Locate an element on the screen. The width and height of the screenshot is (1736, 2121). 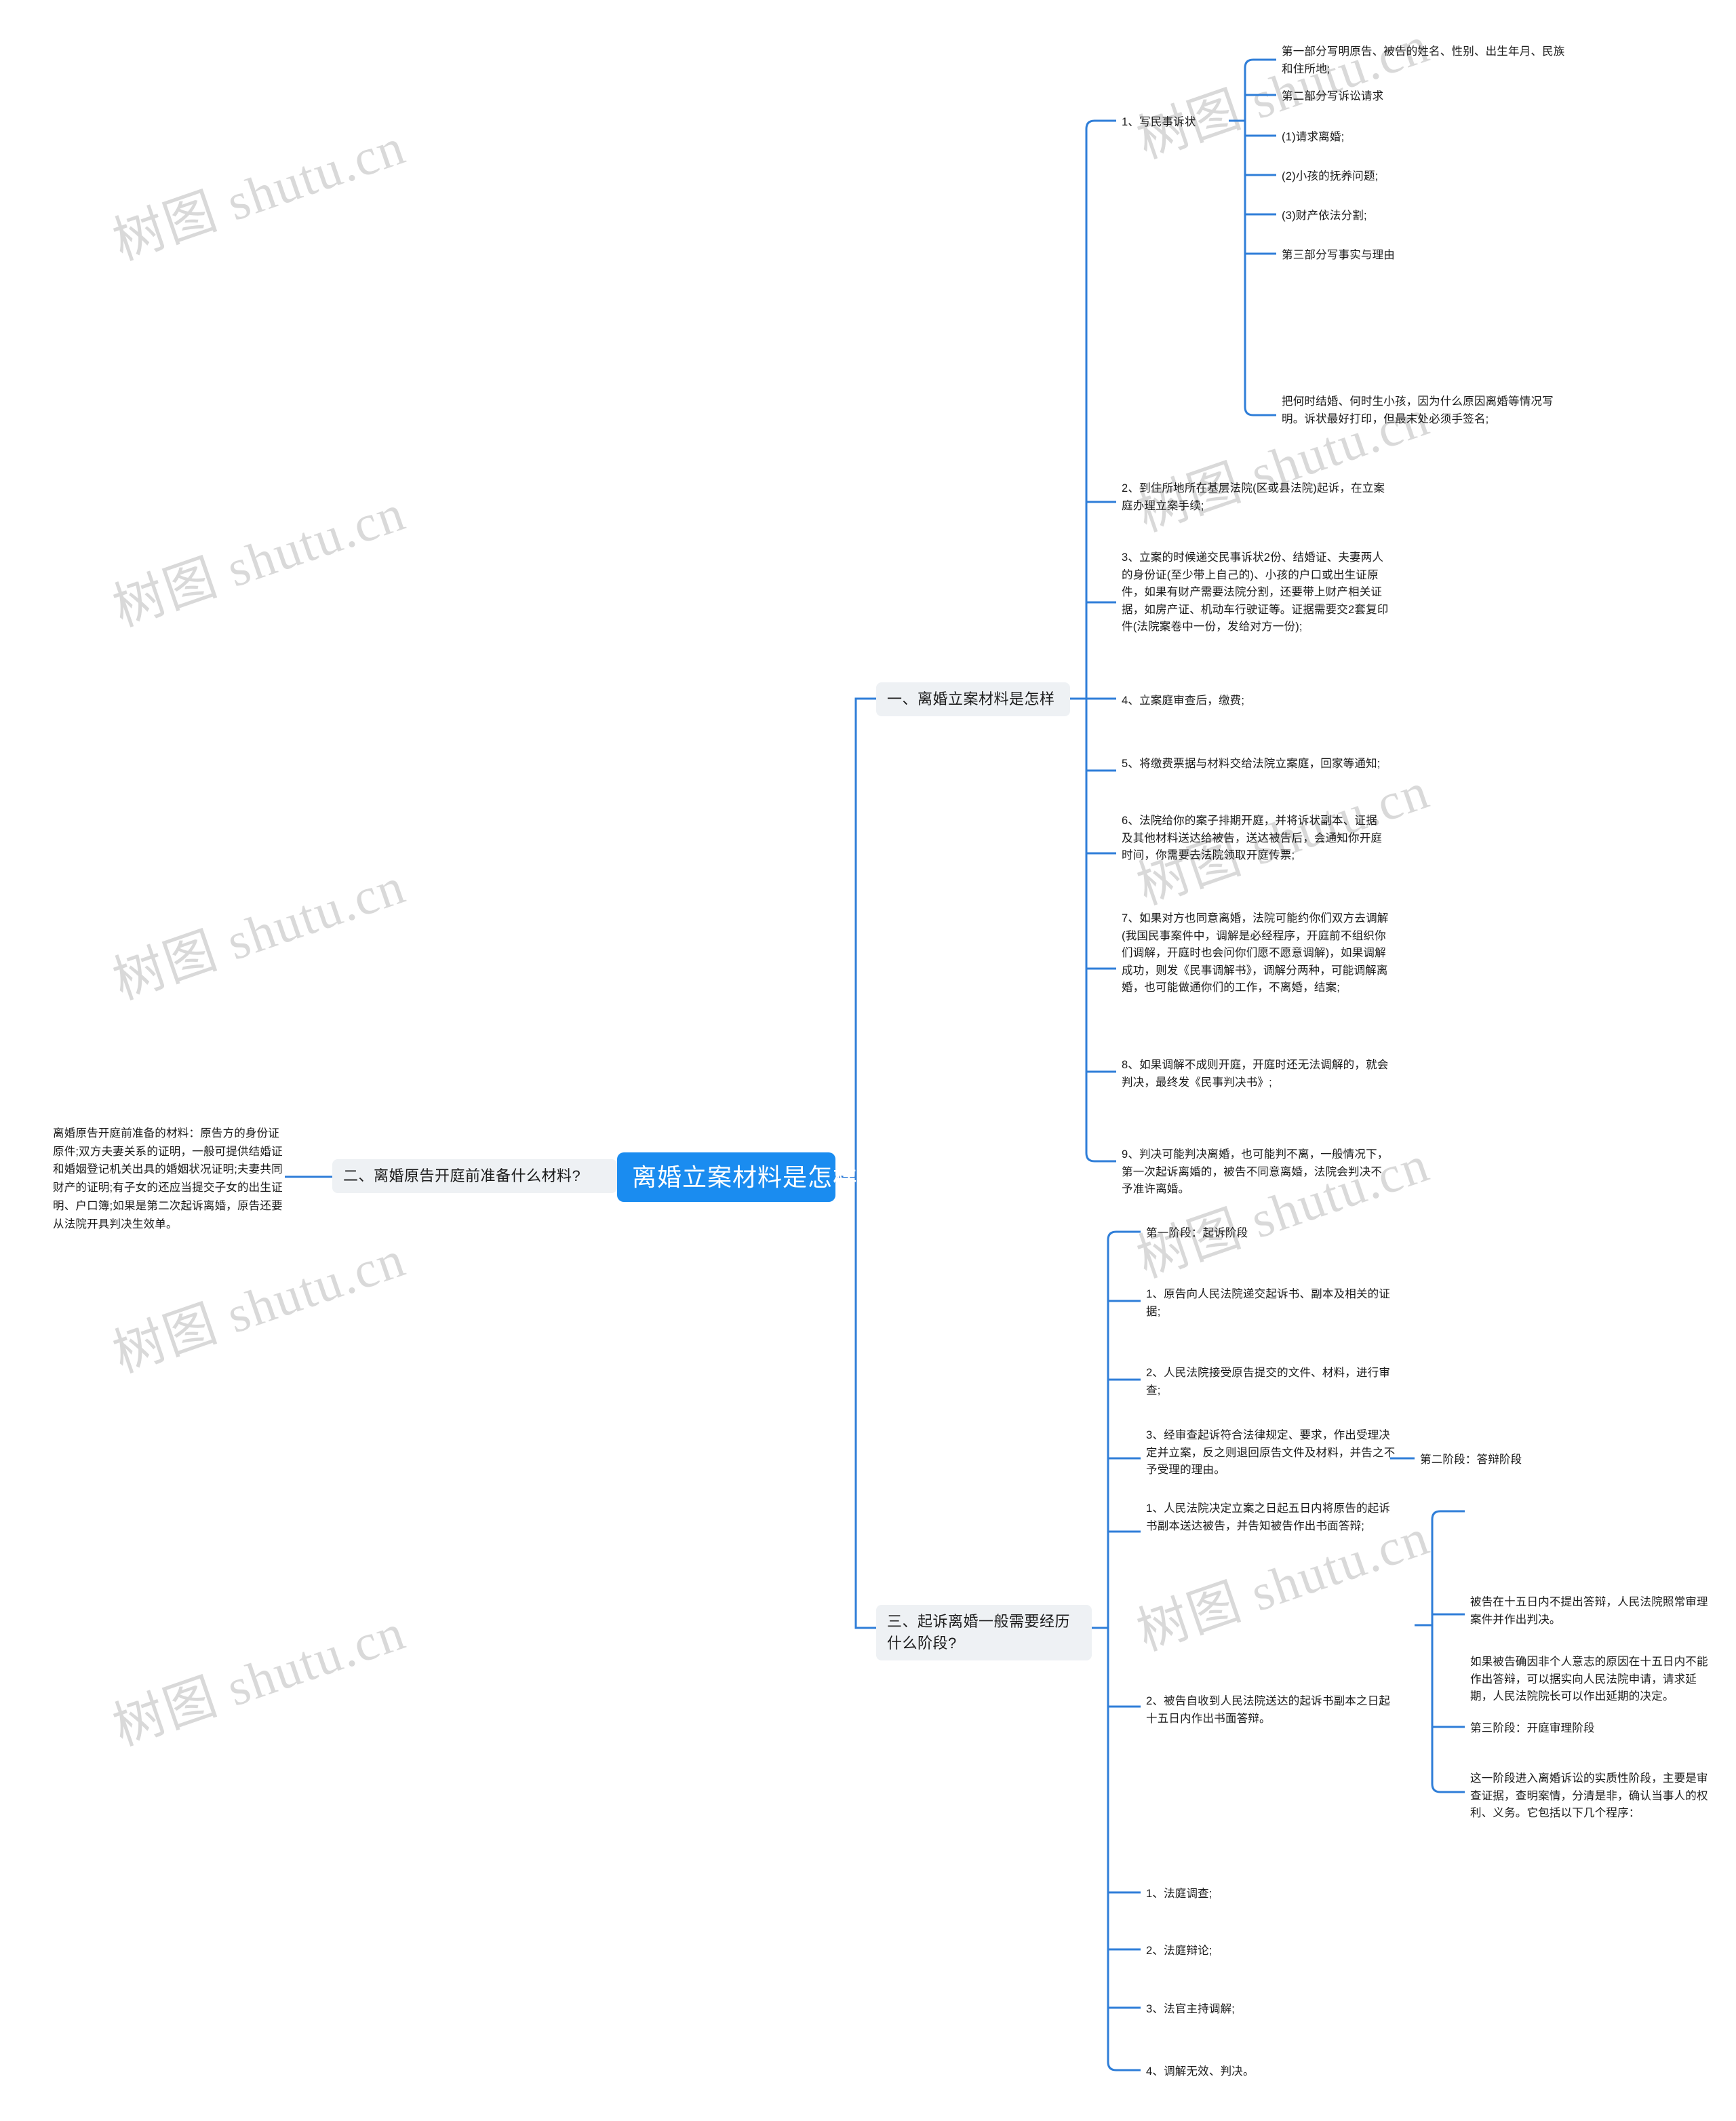
stage-one-item-2: 2、人民法院接受原告提交的文件、材料，进行审查; is located at coordinates (1271, 1382).